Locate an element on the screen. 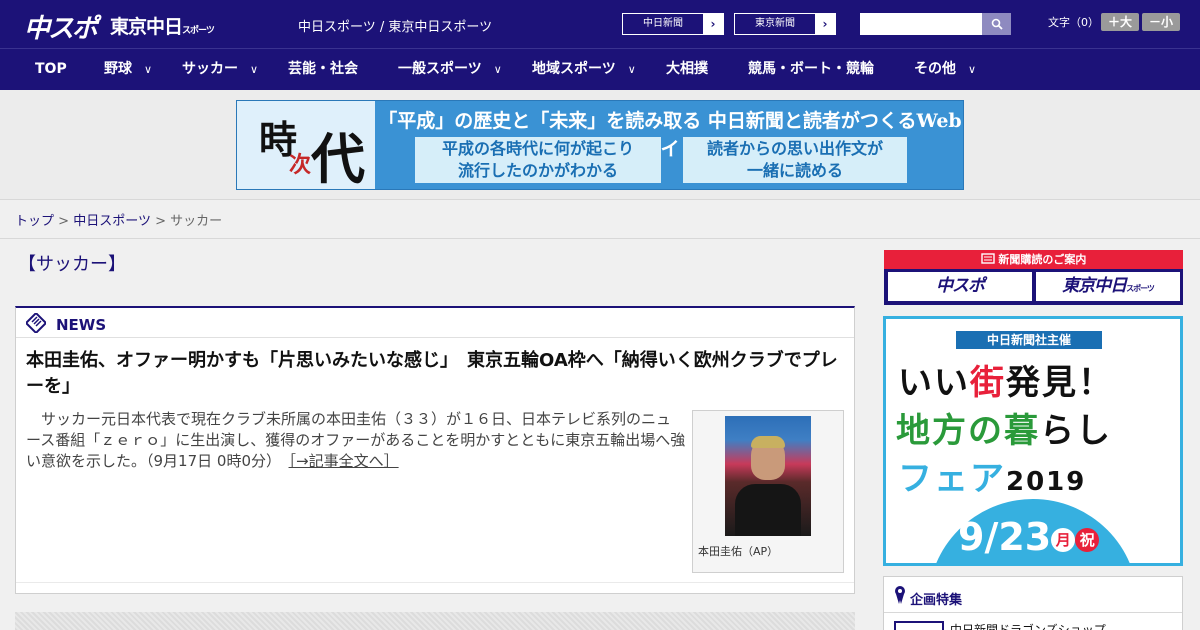 This screenshot has height=630, width=1200. nav-item-others: その他 ∨ is located at coordinates (945, 70).